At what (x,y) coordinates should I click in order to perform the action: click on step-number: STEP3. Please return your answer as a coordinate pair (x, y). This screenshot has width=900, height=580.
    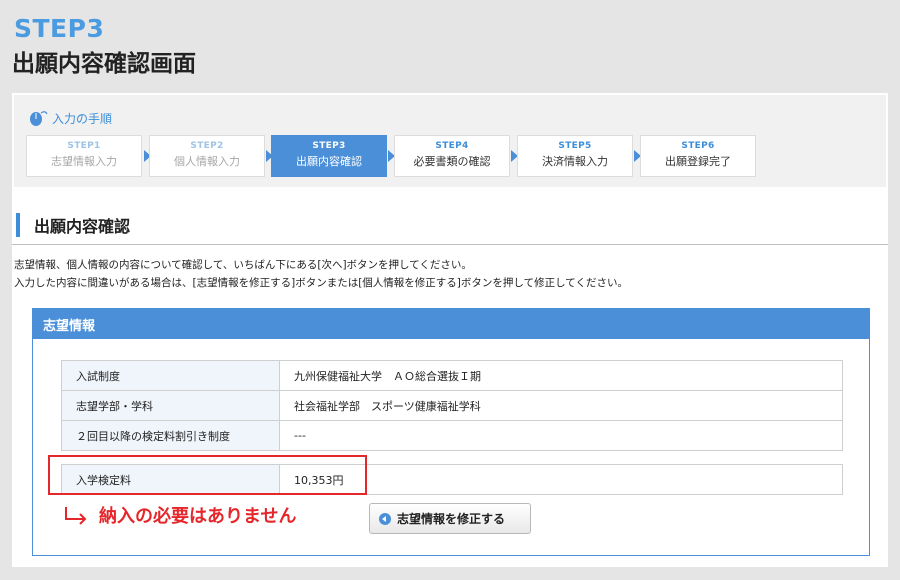
    Looking at the image, I should click on (329, 146).